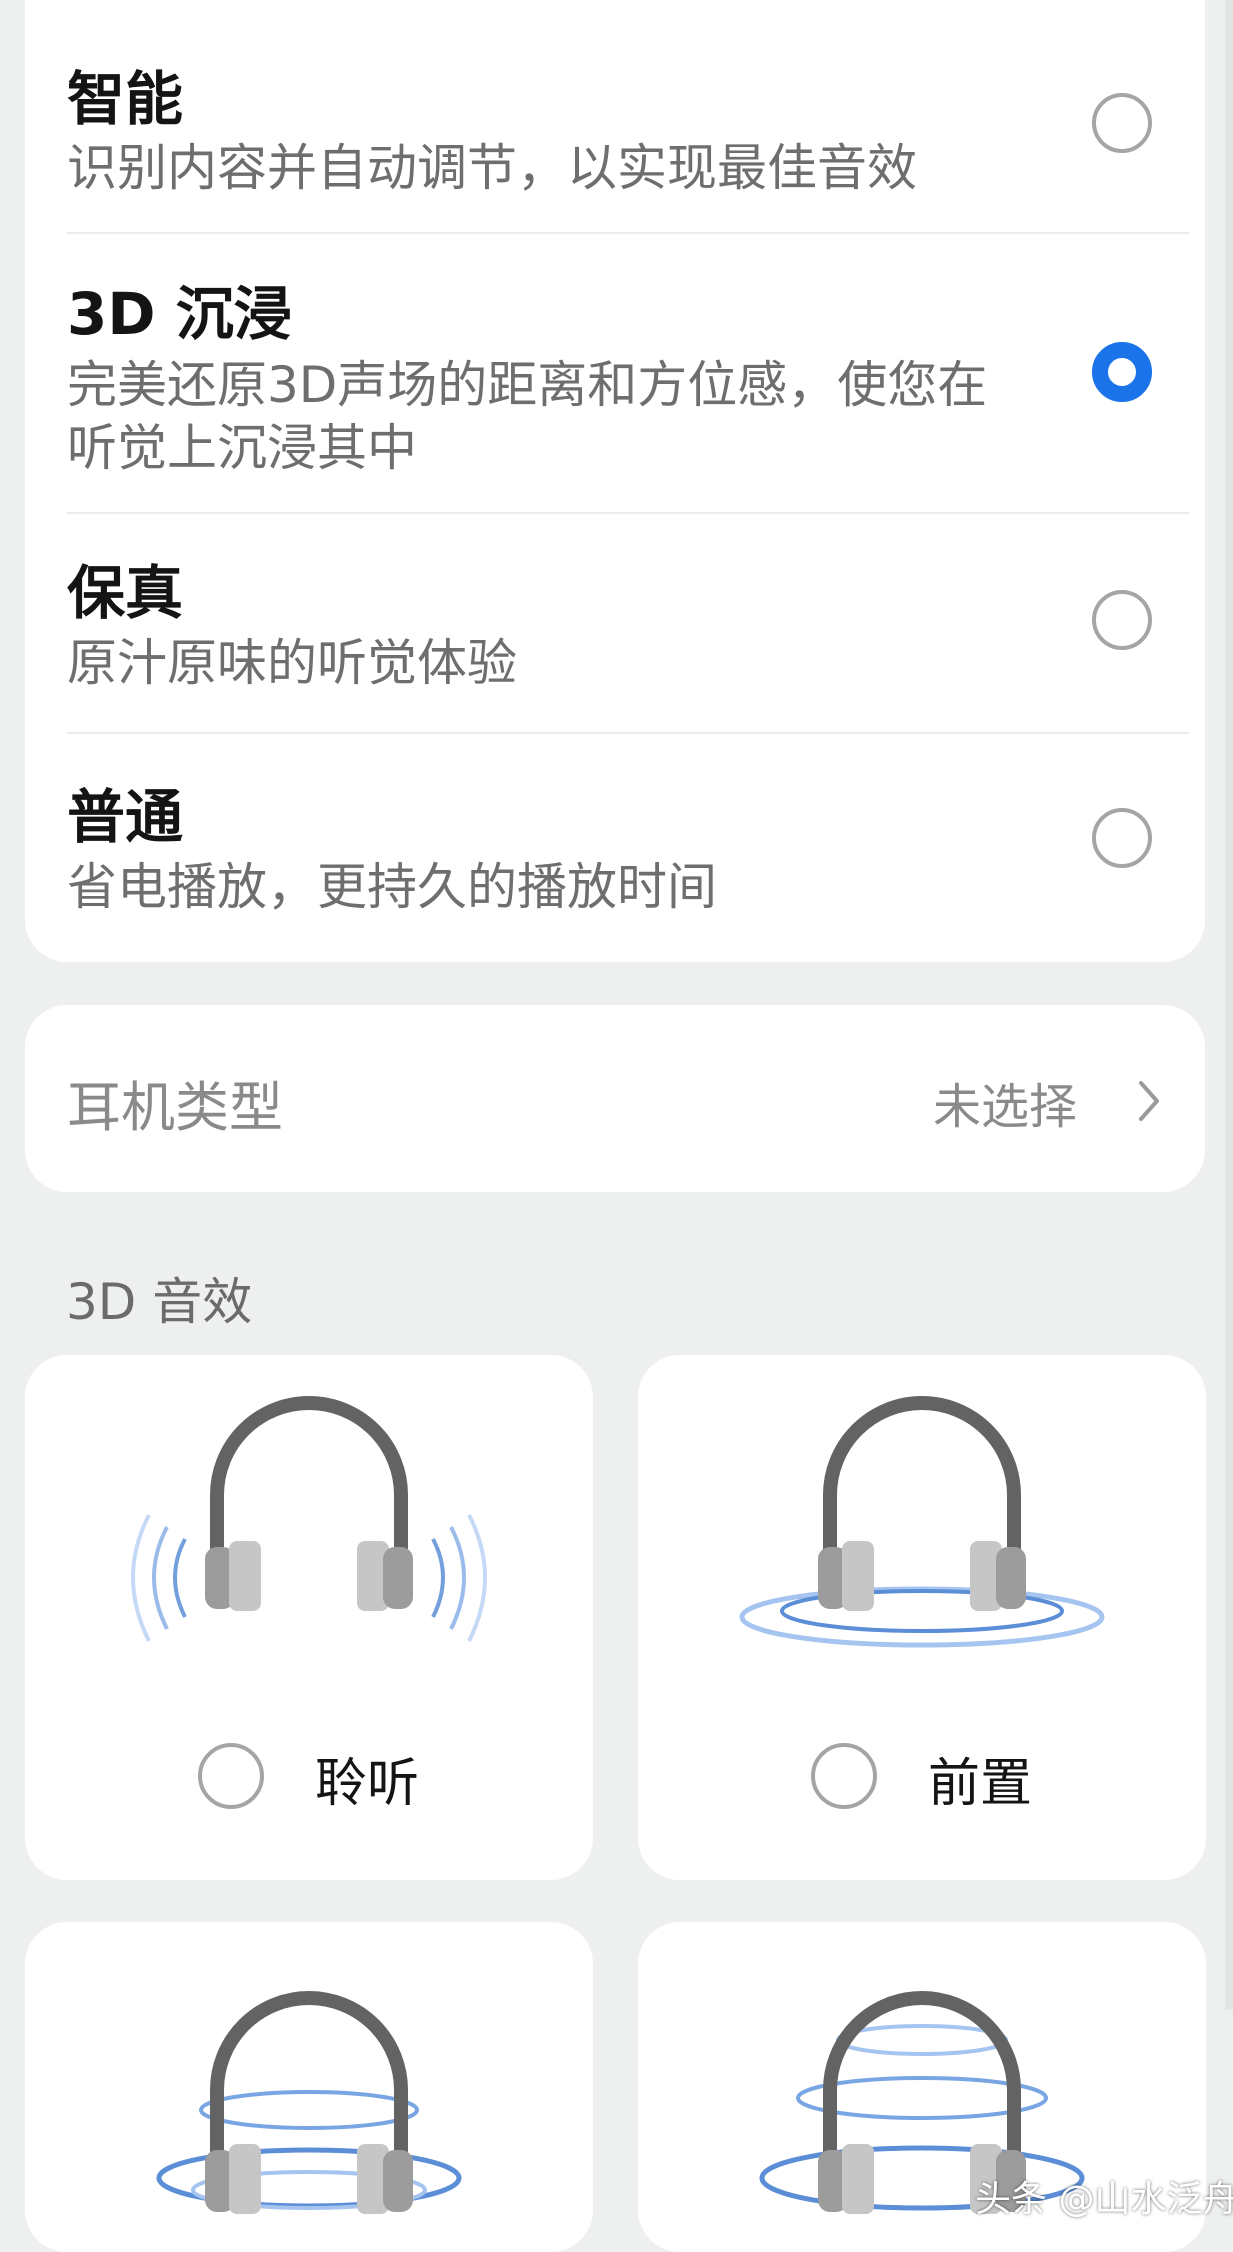 The height and width of the screenshot is (2252, 1233). I want to click on section-title-3d-effects: 3D 音效, so click(159, 1302).